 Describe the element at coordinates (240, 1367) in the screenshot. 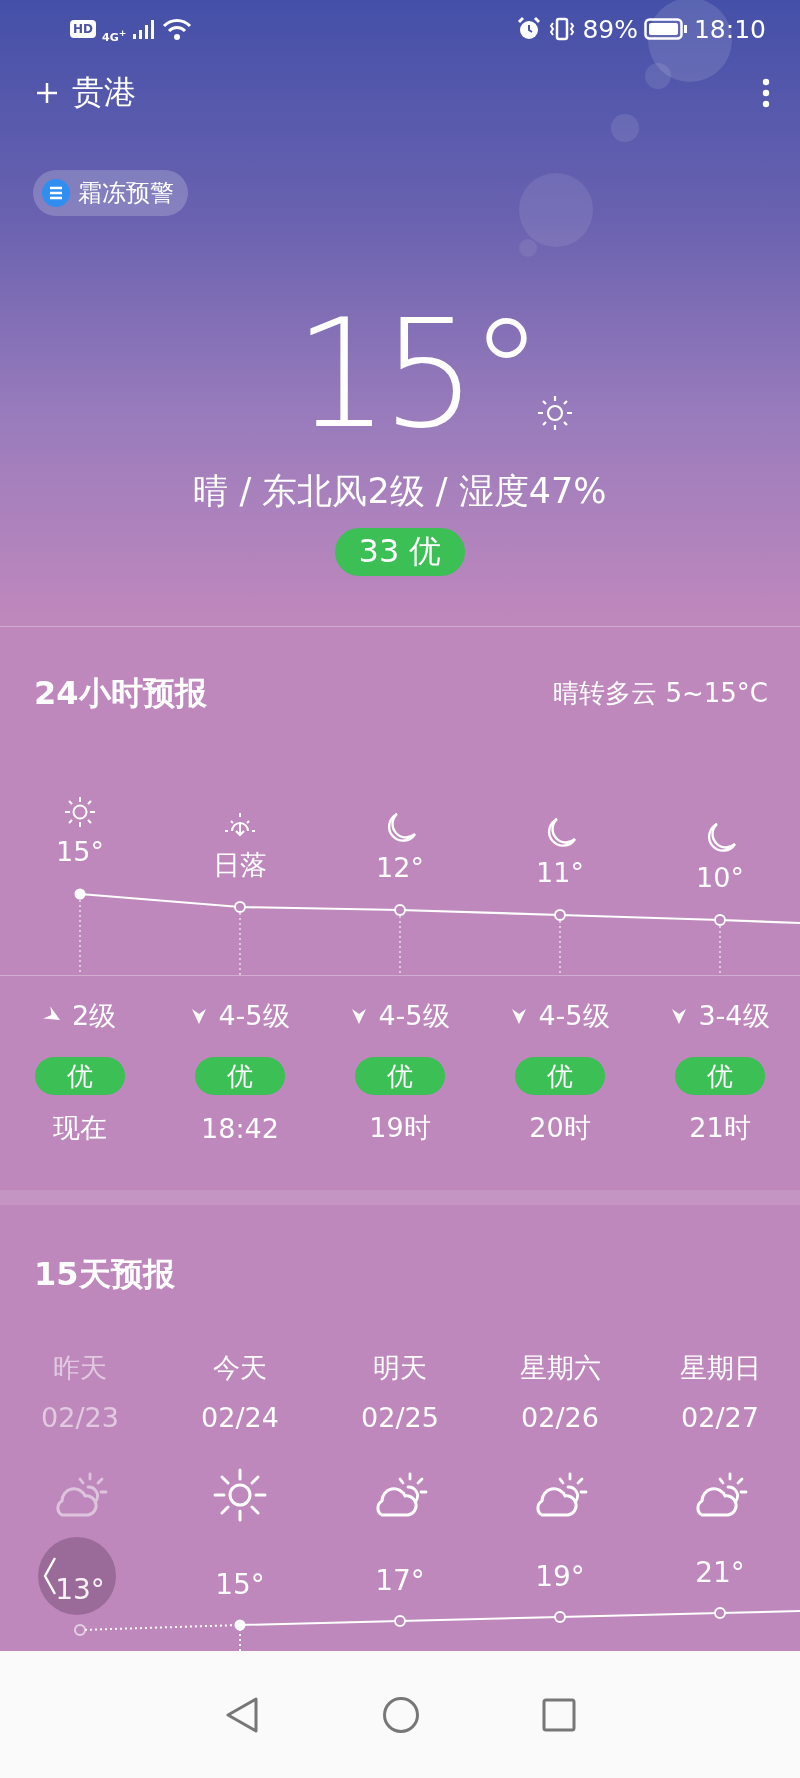

I see `day-name: 今天` at that location.